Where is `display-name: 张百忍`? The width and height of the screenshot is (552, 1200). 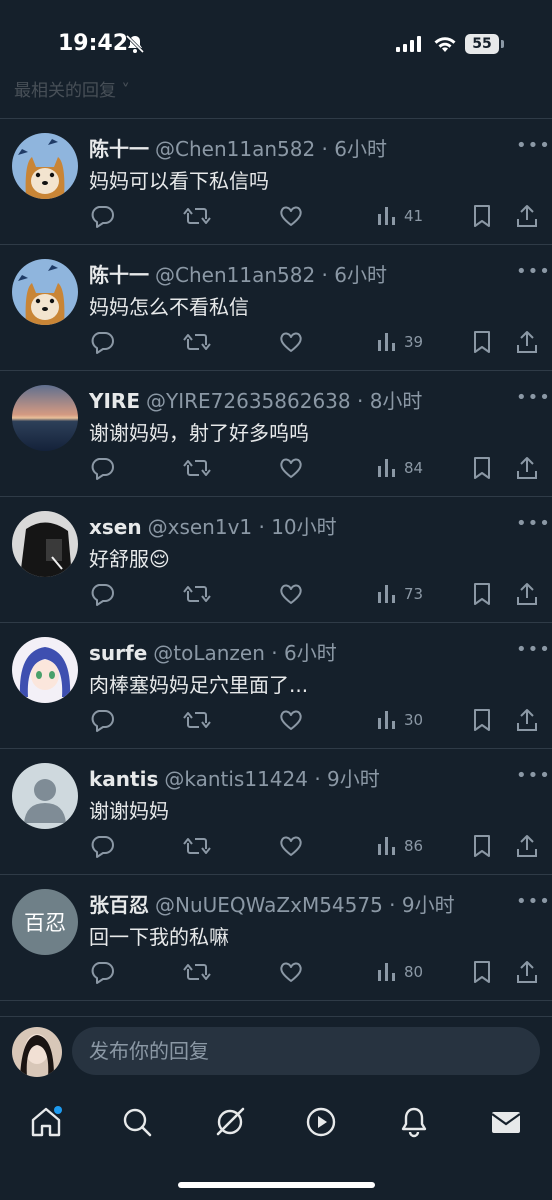
display-name: 张百忍 is located at coordinates (119, 905).